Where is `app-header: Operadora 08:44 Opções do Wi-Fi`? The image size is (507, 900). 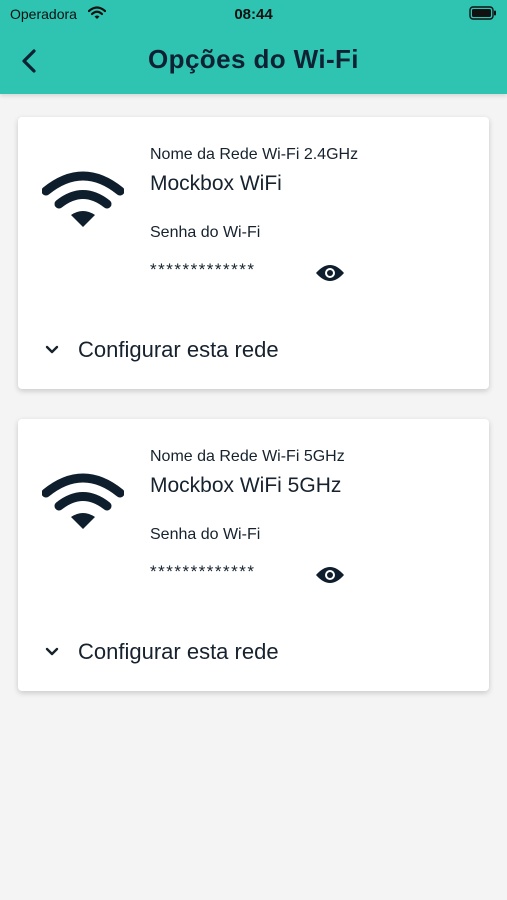
app-header: Operadora 08:44 Opções do Wi-Fi is located at coordinates (253, 47).